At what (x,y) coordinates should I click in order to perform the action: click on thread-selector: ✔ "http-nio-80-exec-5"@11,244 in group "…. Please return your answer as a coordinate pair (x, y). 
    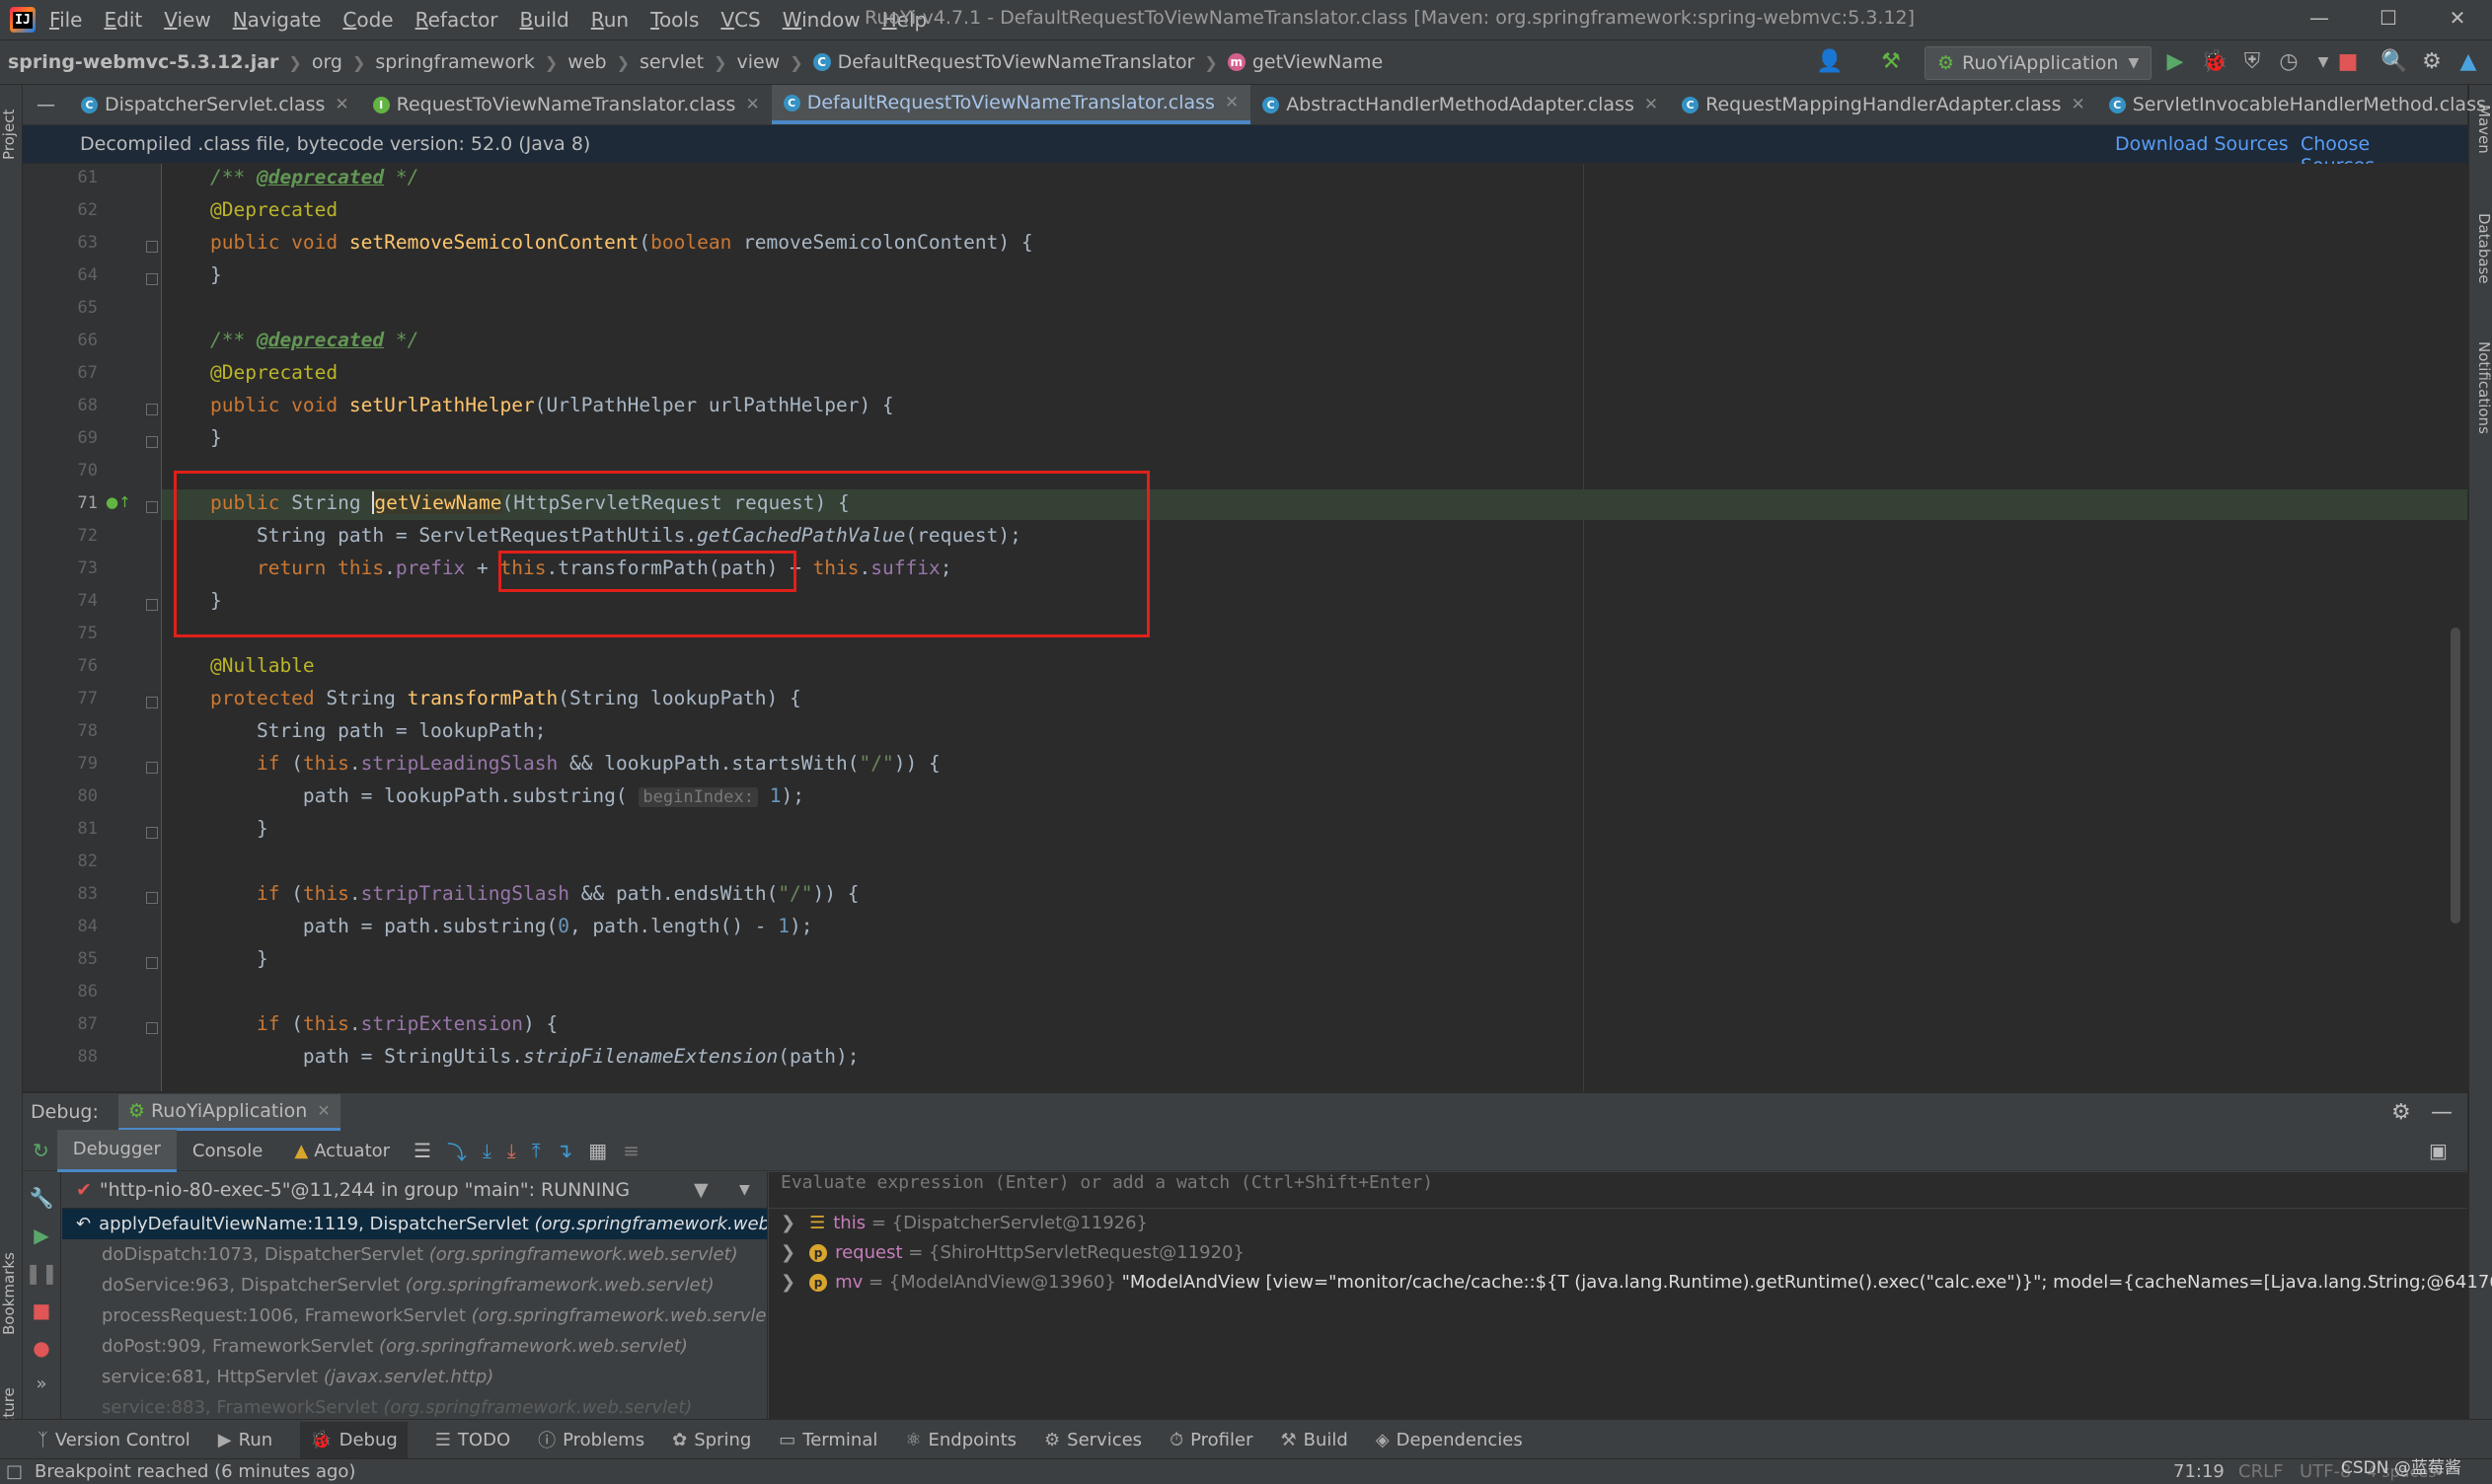
    Looking at the image, I should click on (415, 1190).